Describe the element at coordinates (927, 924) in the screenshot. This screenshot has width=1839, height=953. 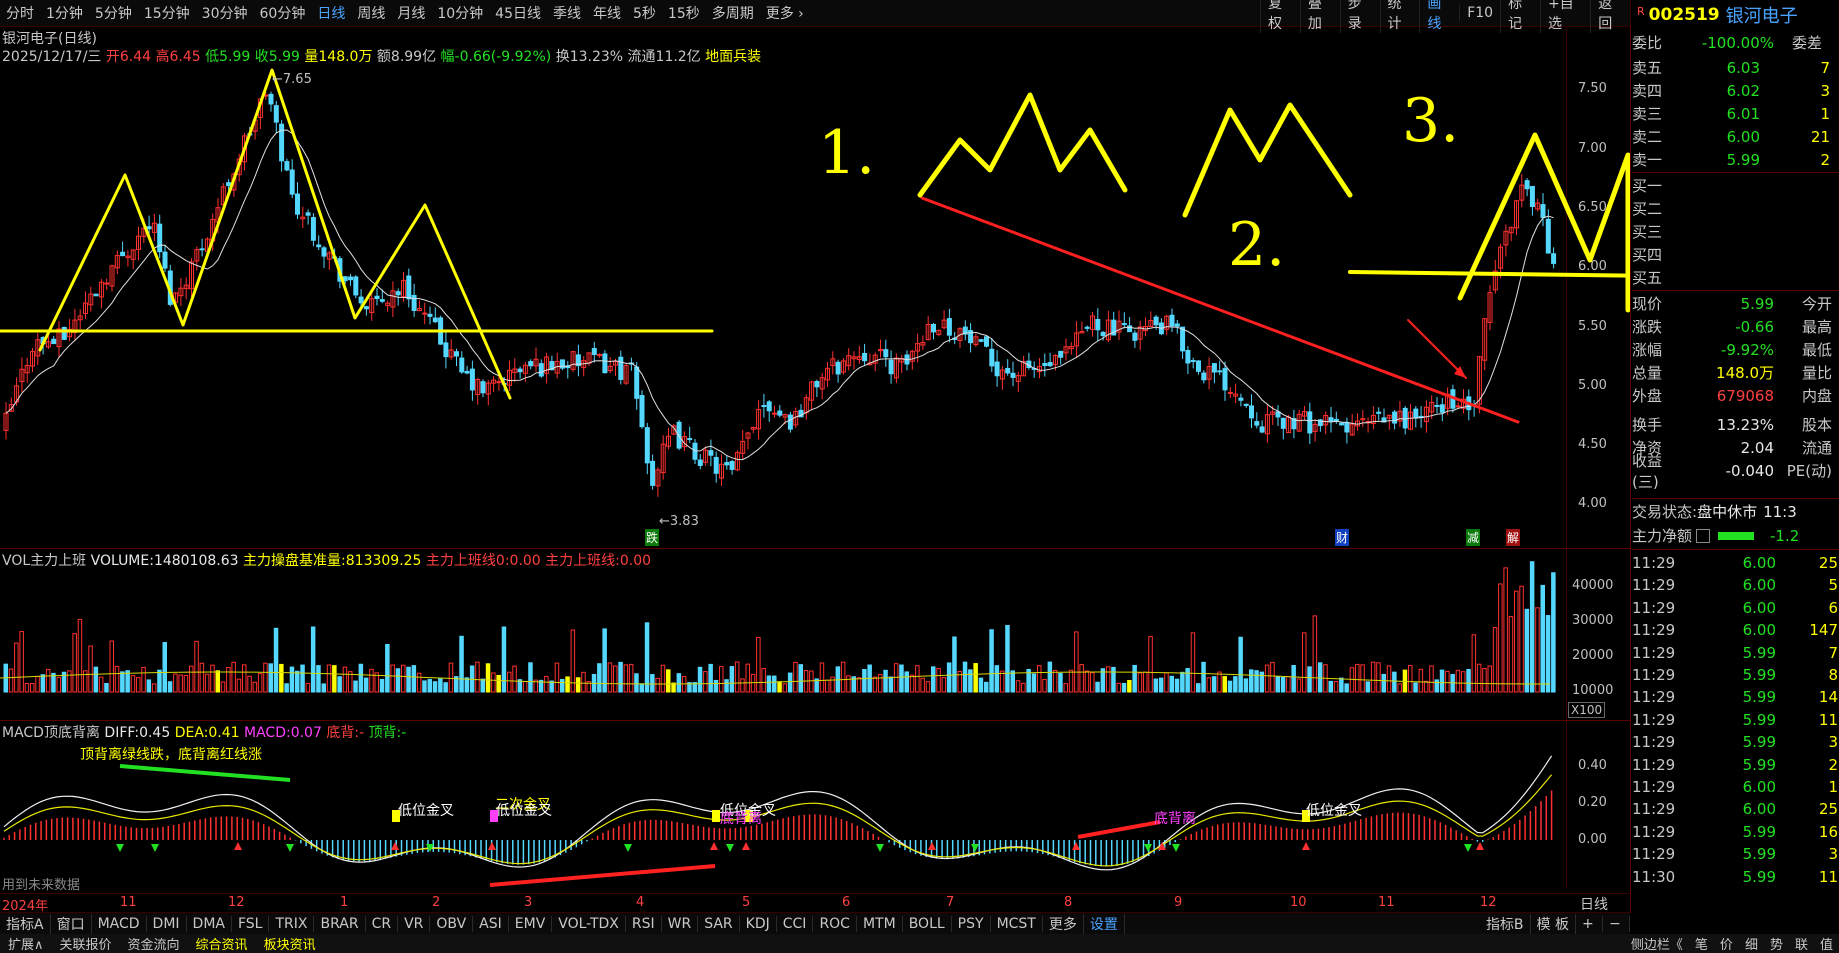
I see `indicator-tab-21: BOLL` at that location.